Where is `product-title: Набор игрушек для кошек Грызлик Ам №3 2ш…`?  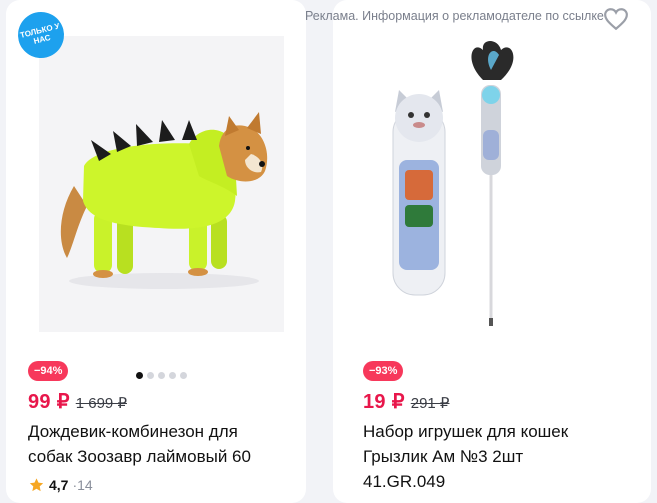 product-title: Набор игрушек для кошек Грызлик Ам №3 2ш… is located at coordinates (505, 456).